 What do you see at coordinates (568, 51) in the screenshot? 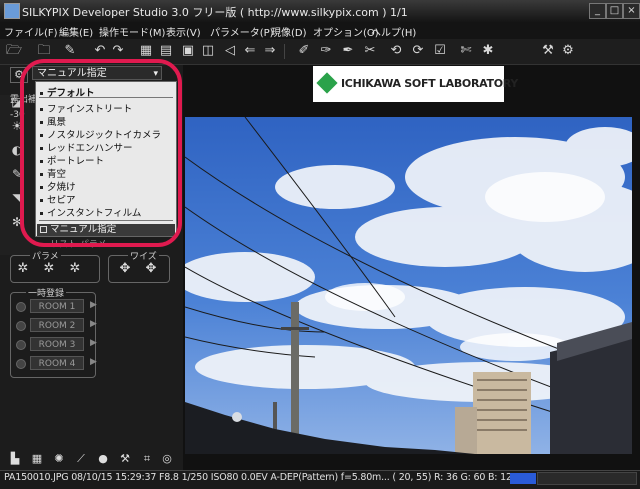
I see `gear-icon: ⚙` at bounding box center [568, 51].